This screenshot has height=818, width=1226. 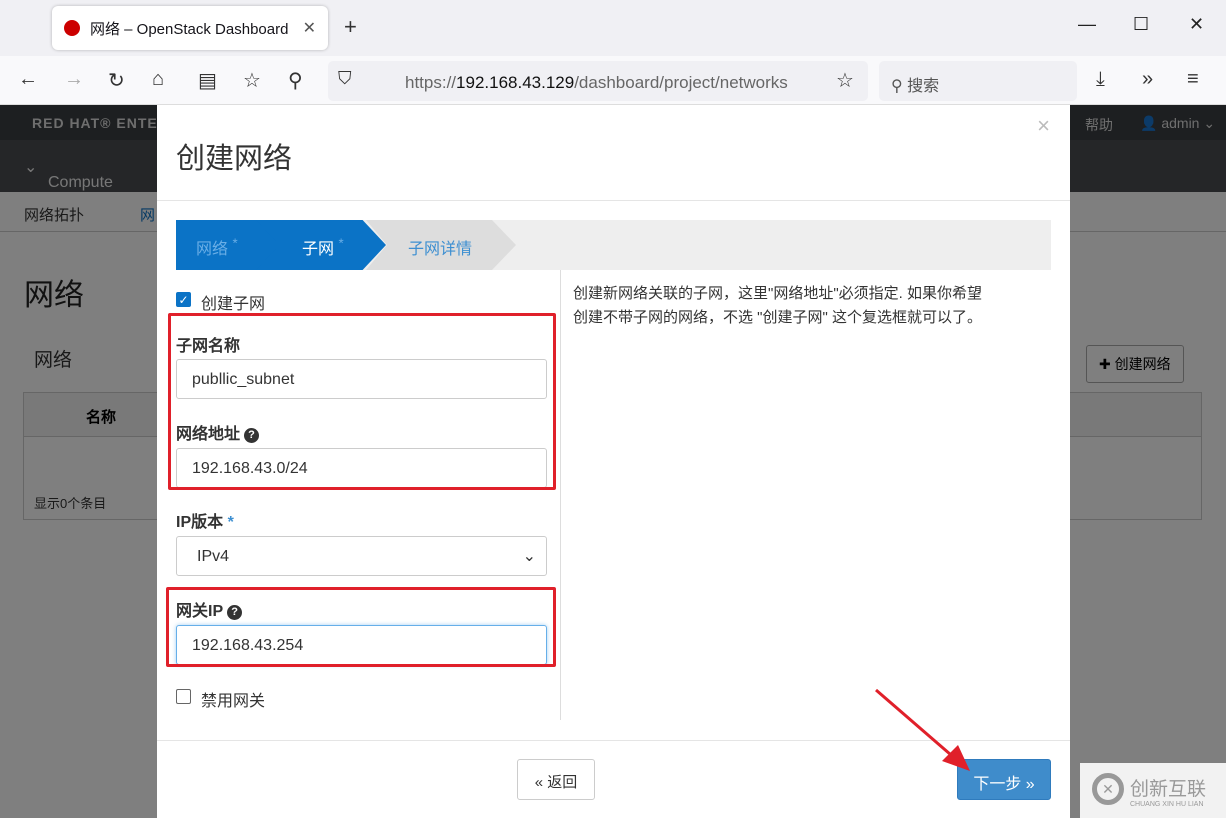 What do you see at coordinates (200, 522) in the screenshot?
I see `ip-version-text: IP版本` at bounding box center [200, 522].